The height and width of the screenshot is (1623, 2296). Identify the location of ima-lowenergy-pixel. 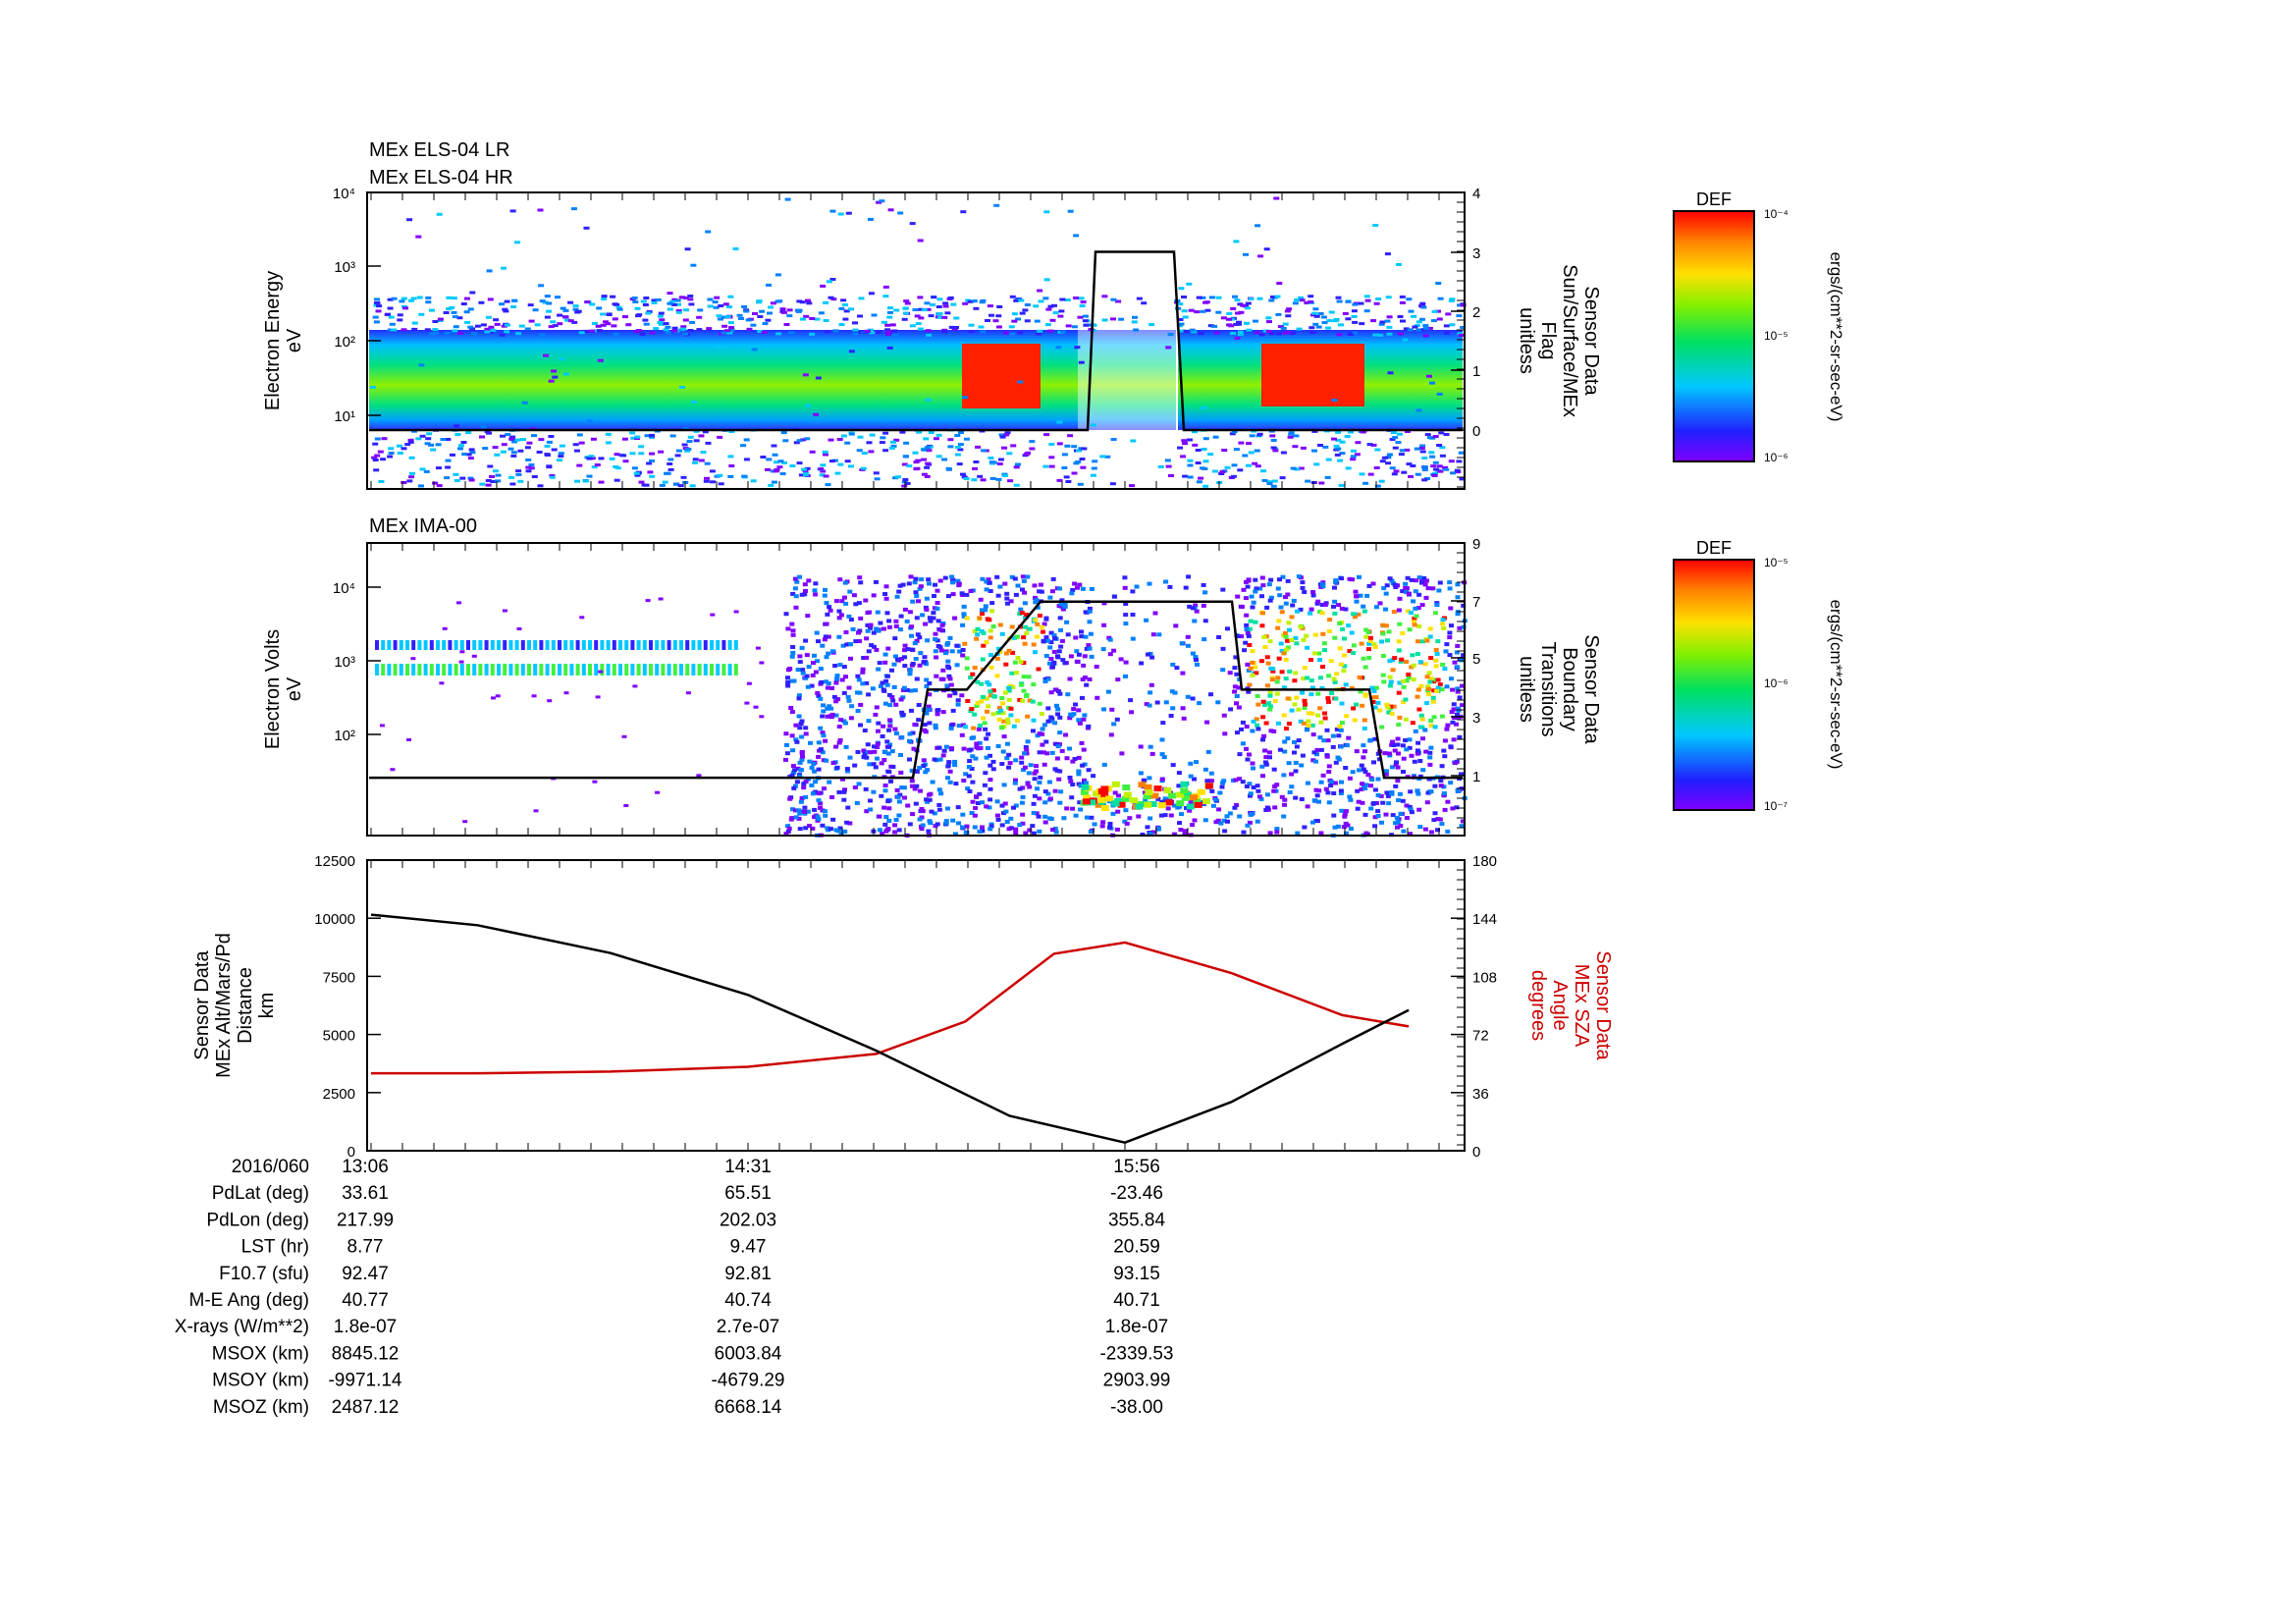
(1148, 787).